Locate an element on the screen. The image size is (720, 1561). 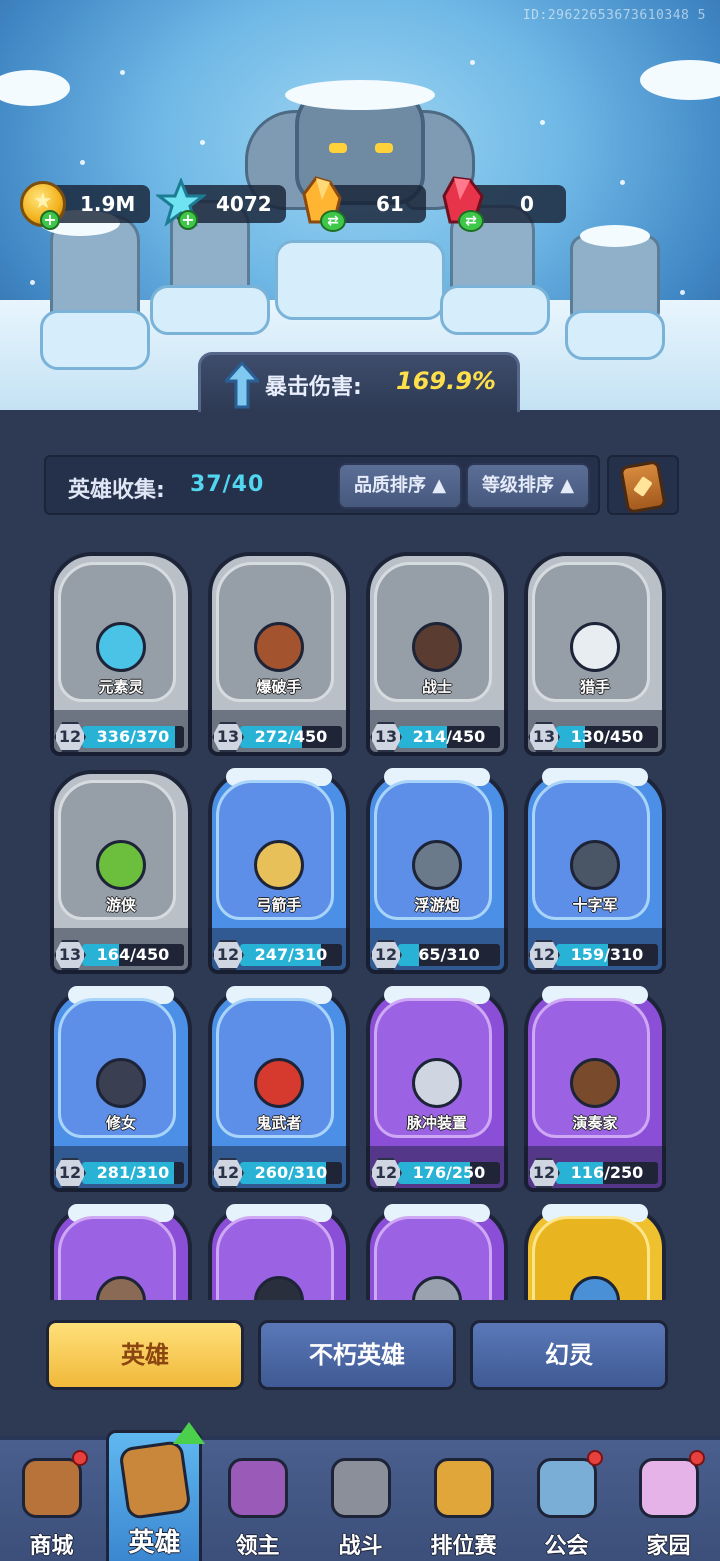
hero-card: 脉冲装置 176/250 12 is located at coordinates (437, 1089).